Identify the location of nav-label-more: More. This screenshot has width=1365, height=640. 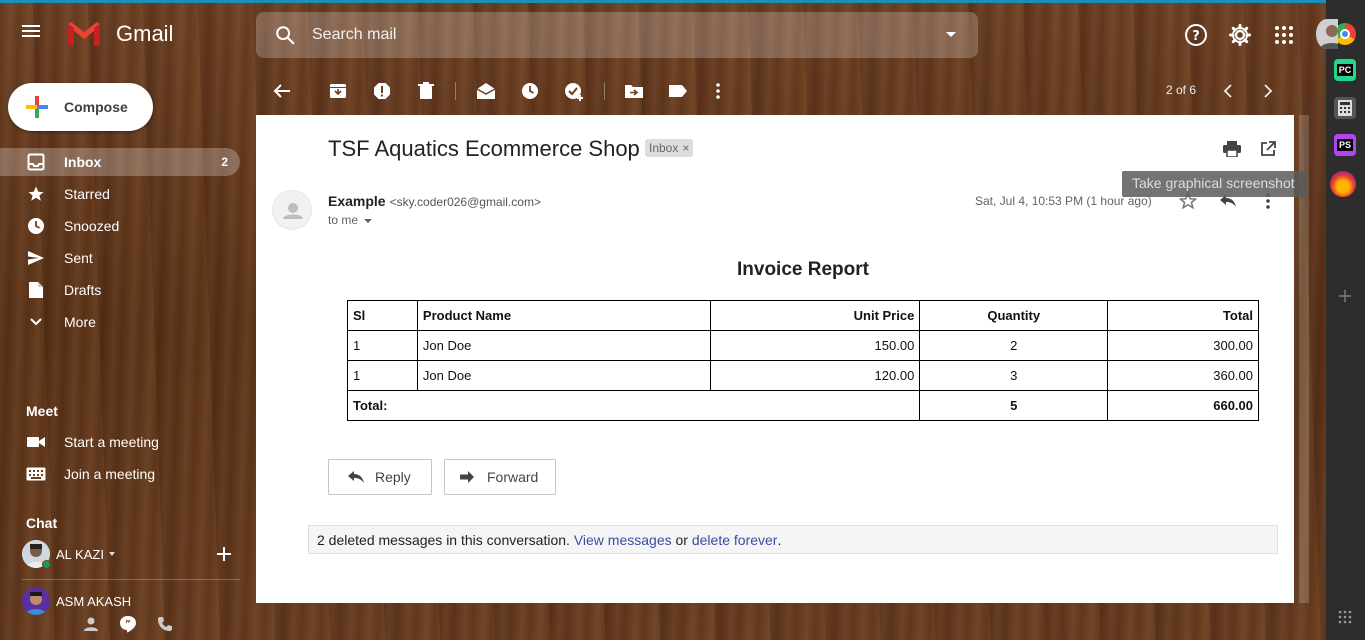
(80, 322).